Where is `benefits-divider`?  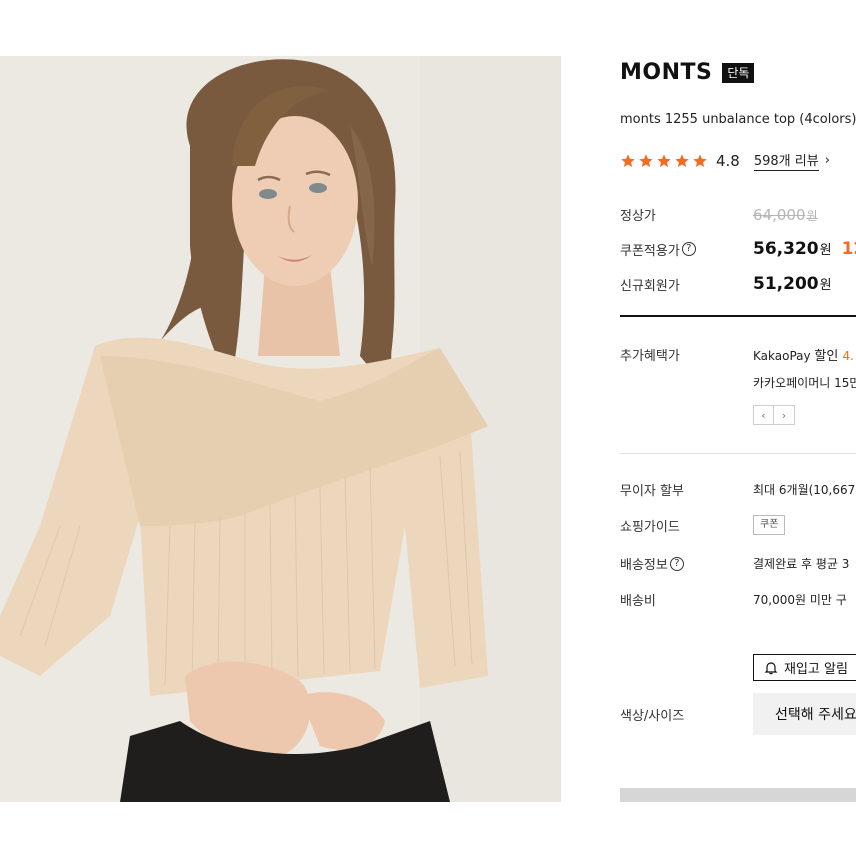
benefits-divider is located at coordinates (738, 453).